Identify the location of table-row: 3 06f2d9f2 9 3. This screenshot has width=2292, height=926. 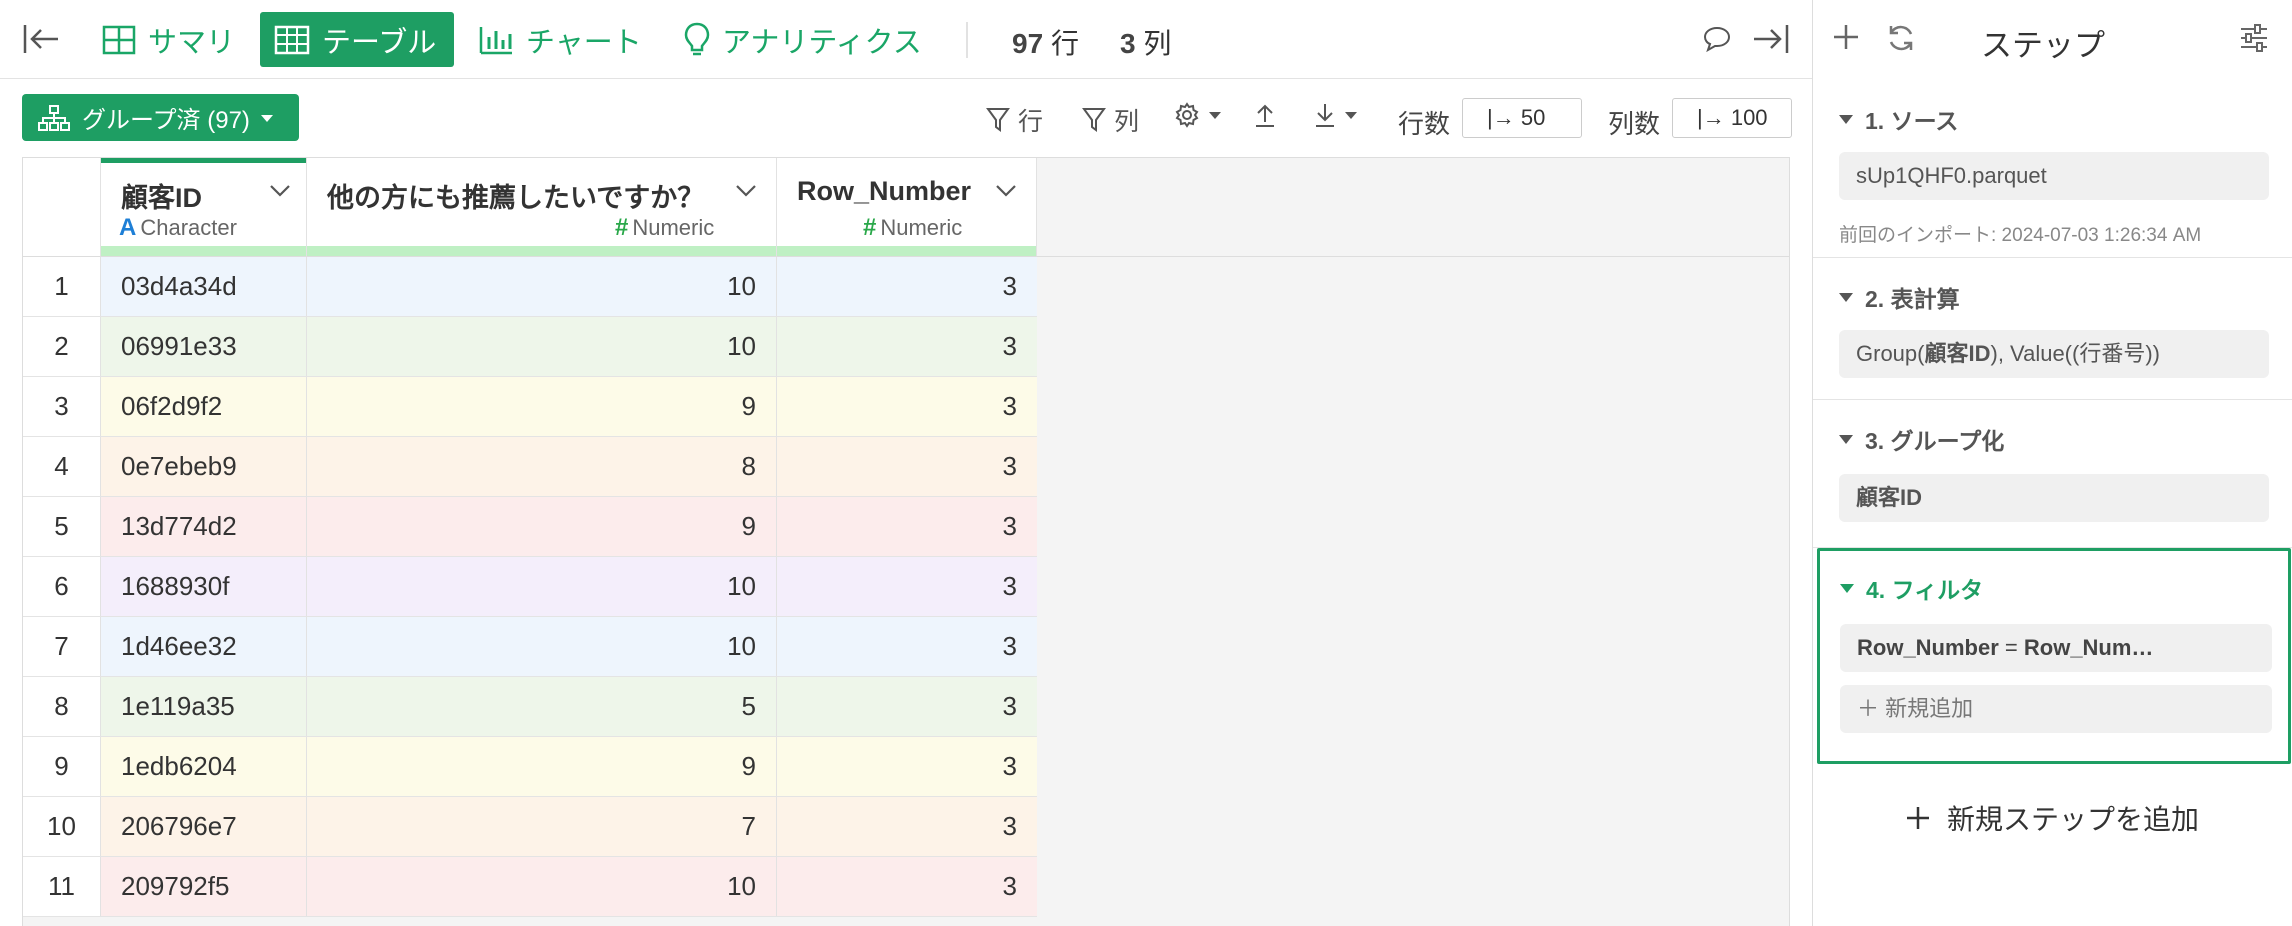
(530, 407).